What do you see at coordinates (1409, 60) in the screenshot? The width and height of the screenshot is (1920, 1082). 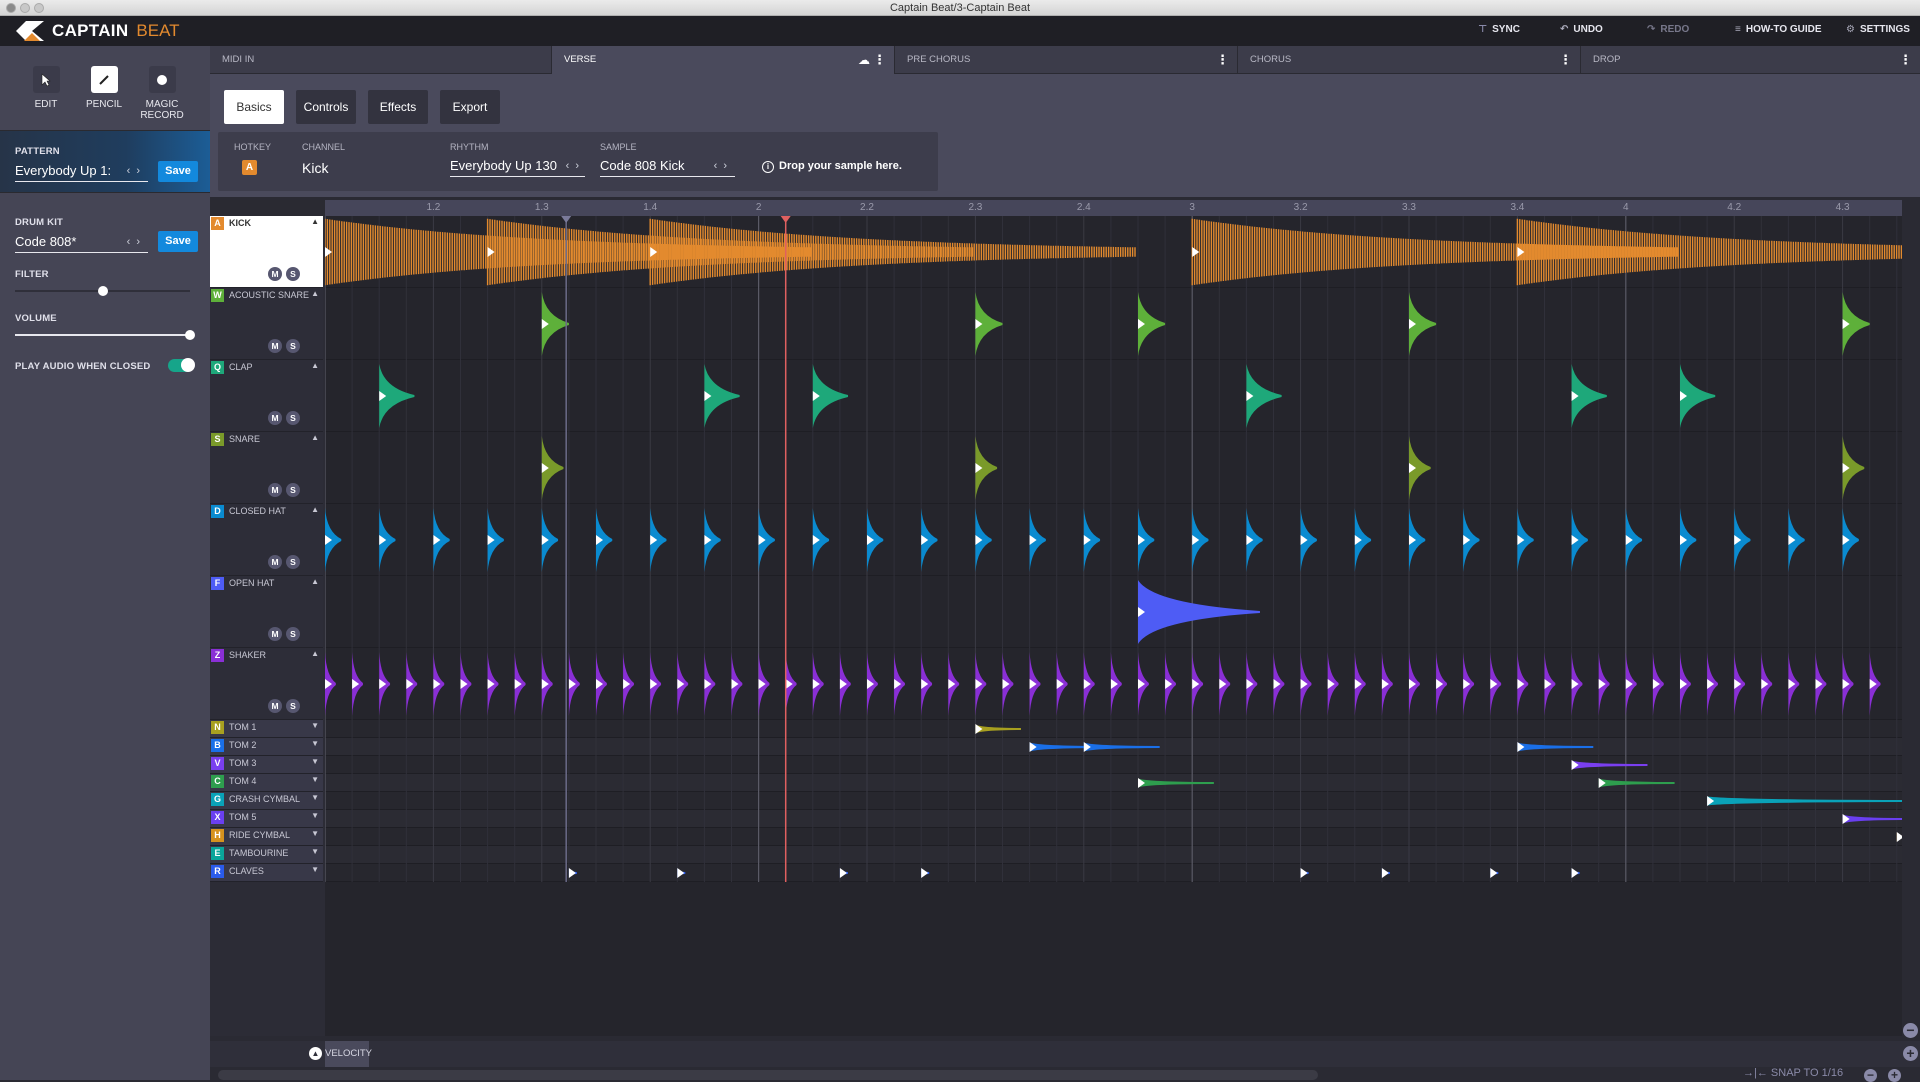 I see `section-tab-chorus: CHORUS ⋮` at bounding box center [1409, 60].